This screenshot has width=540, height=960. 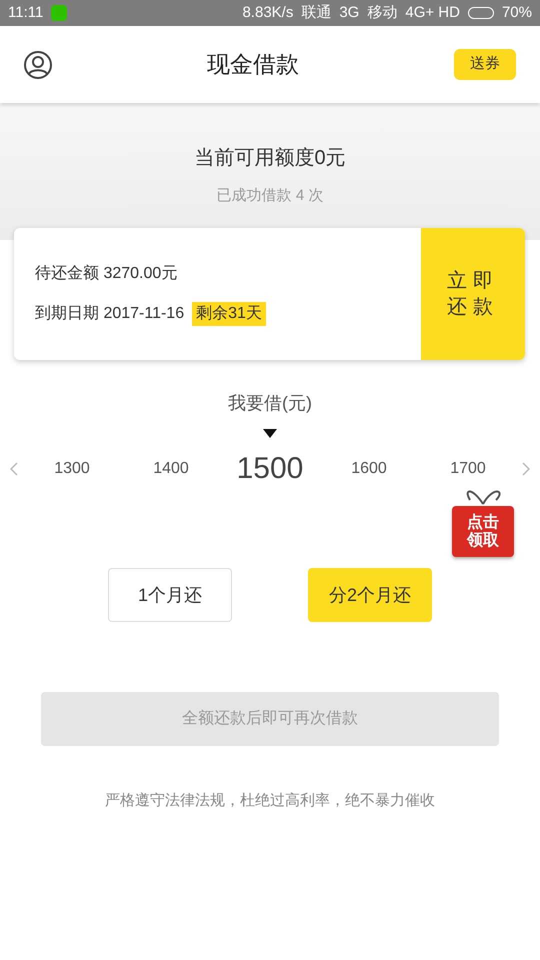 I want to click on chevron-left-icon, so click(x=14, y=469).